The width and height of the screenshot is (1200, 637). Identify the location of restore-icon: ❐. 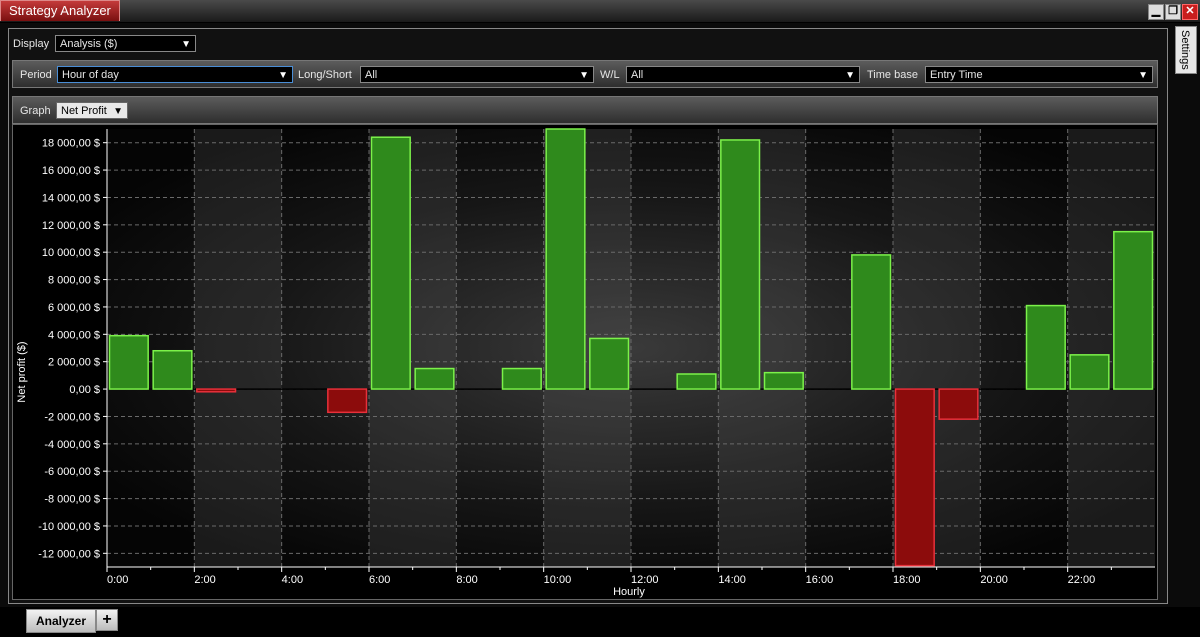
(1173, 12).